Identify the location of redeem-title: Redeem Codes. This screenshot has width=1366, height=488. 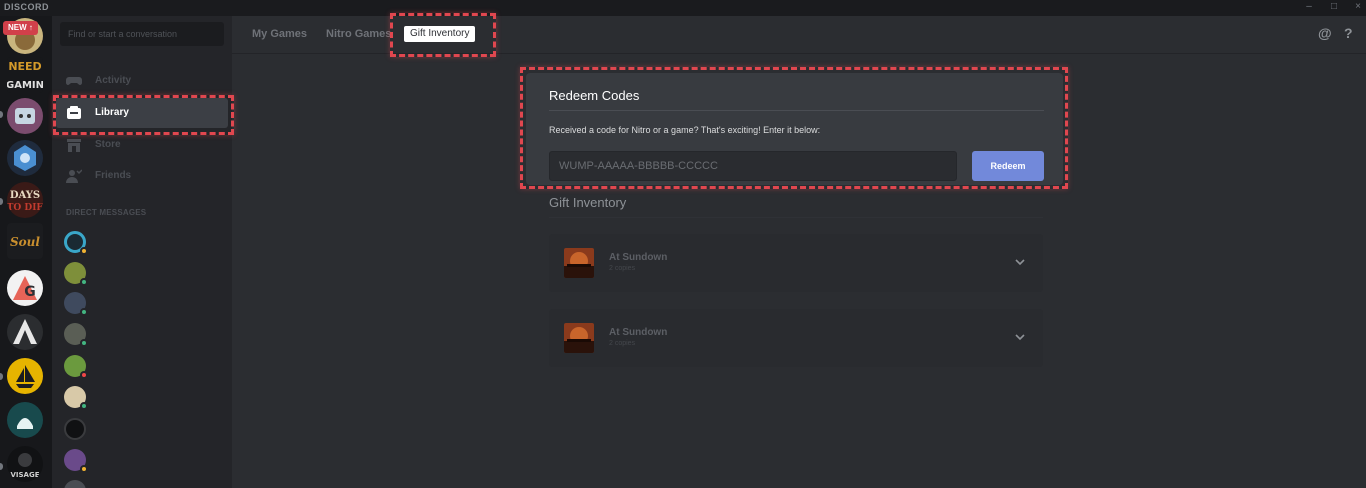
(594, 95).